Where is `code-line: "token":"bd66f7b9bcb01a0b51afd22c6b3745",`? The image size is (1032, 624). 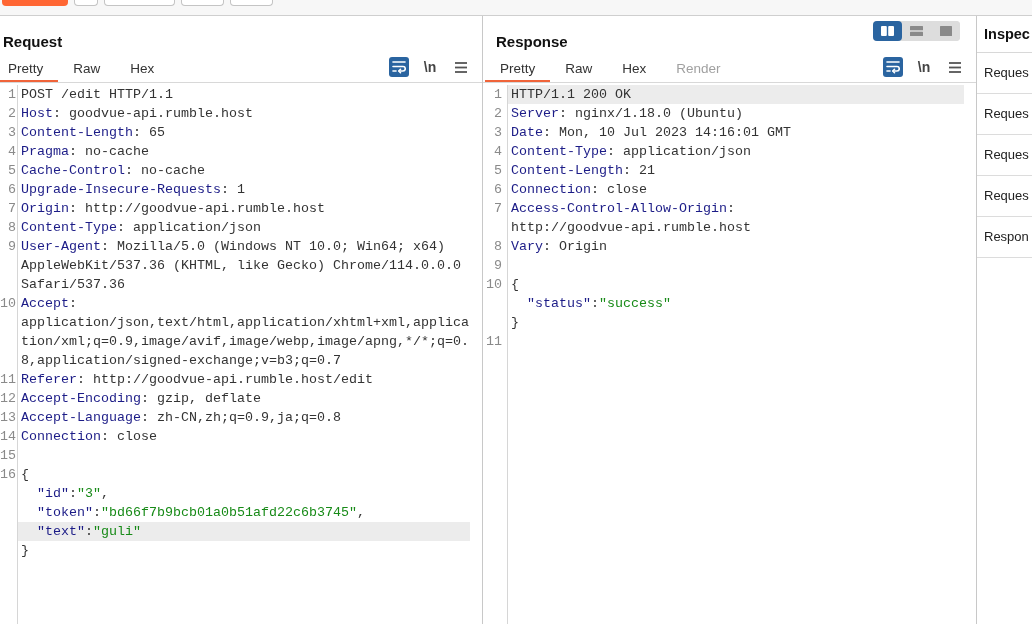 code-line: "token":"bd66f7b9bcb01a0b51afd22c6b3745", is located at coordinates (200, 513).